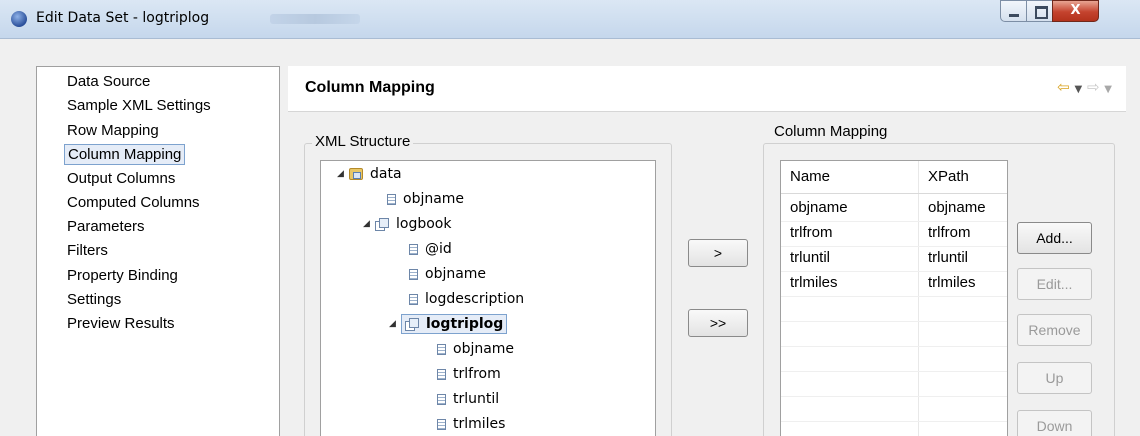 The width and height of the screenshot is (1140, 436). Describe the element at coordinates (570, 19) in the screenshot. I see `title-bar: Edit Data Set - logtriplog X` at that location.